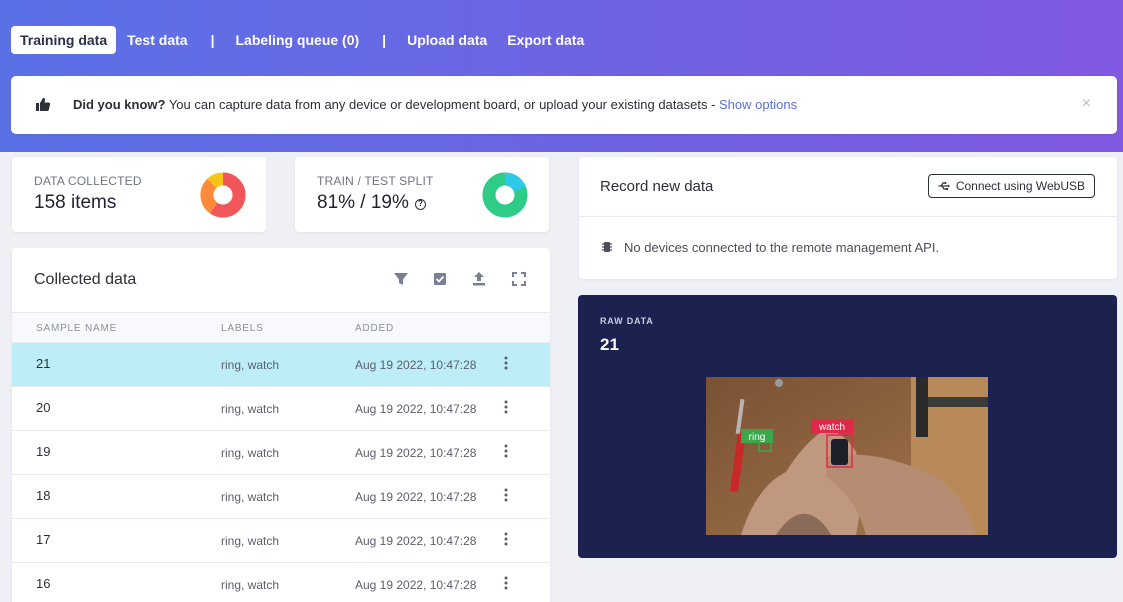  What do you see at coordinates (223, 195) in the screenshot?
I see `labels-donut-chart` at bounding box center [223, 195].